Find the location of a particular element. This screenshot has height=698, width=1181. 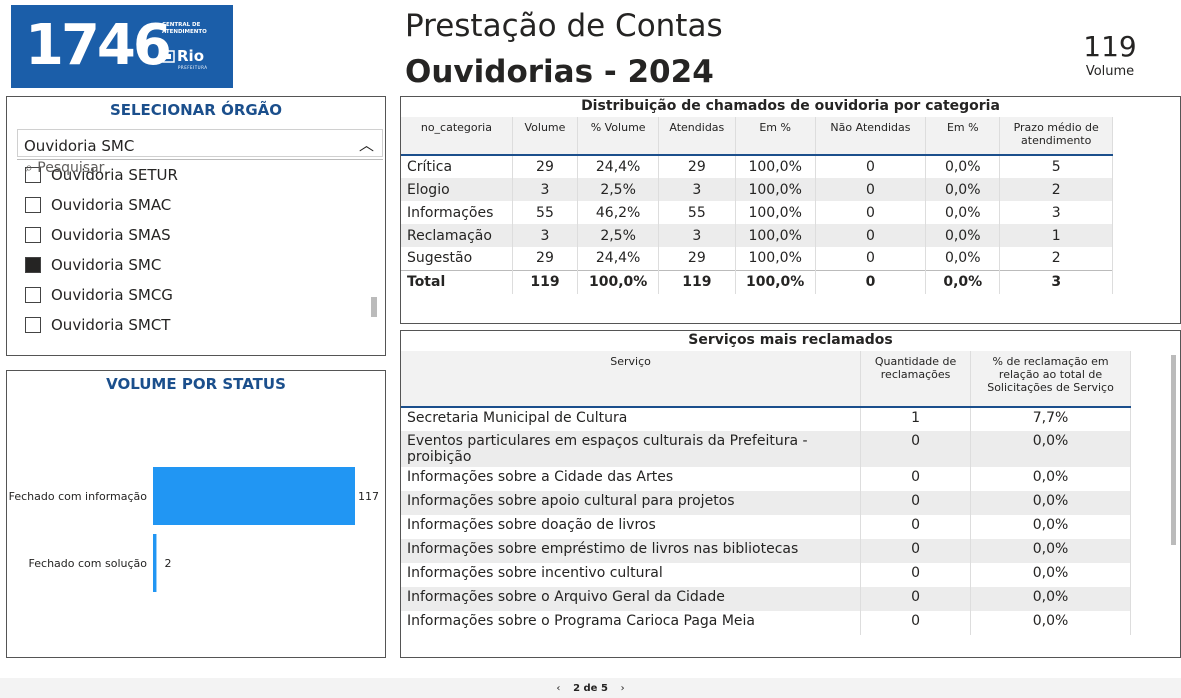

table-row: Reclamação 3 2,5% 3 100,0% 0 0,0% 1 is located at coordinates (757, 235).